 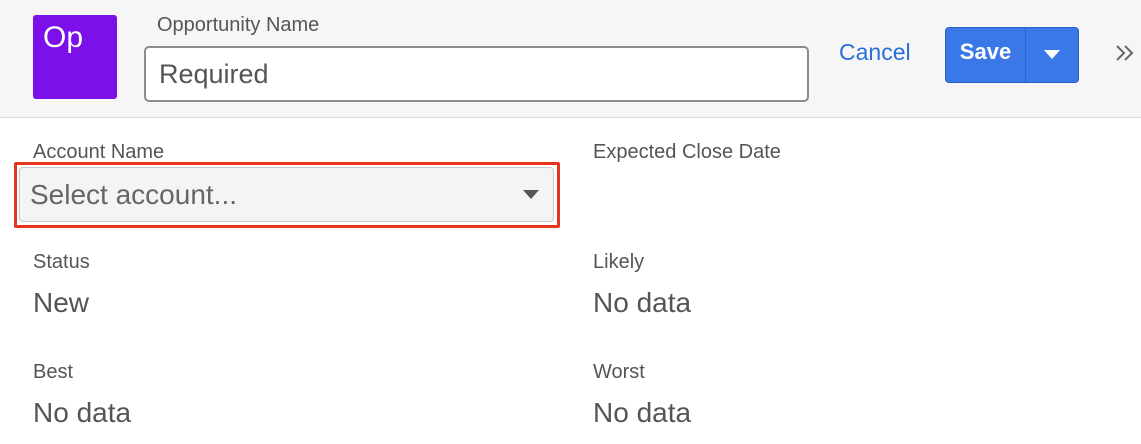 What do you see at coordinates (476, 74) in the screenshot?
I see `opportunity-name-input` at bounding box center [476, 74].